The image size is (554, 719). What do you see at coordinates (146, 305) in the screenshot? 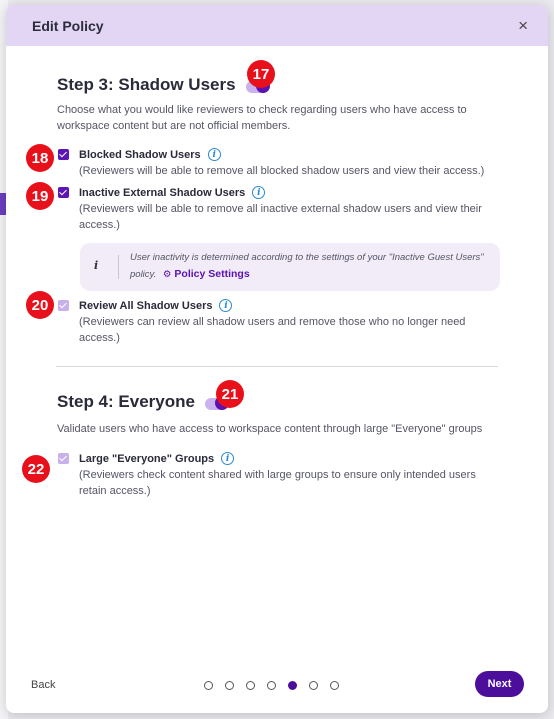
I see `option-label: Review All Shadow Users` at bounding box center [146, 305].